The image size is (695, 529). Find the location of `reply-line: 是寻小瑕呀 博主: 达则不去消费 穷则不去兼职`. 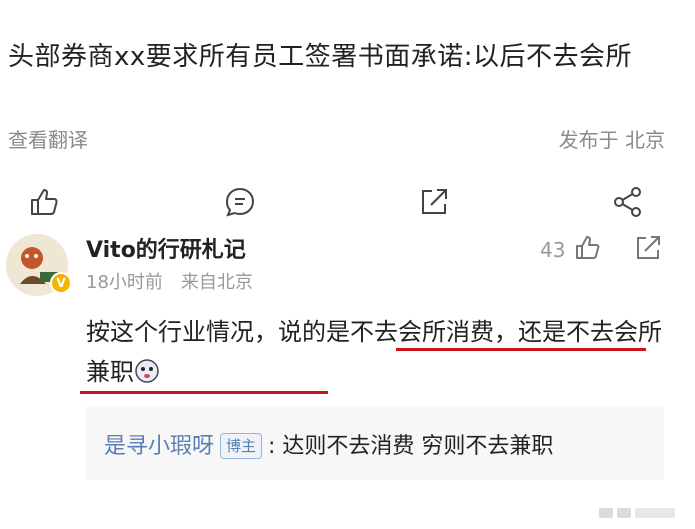

reply-line: 是寻小瑕呀 博主: 达则不去消费 穷则不去兼职 is located at coordinates (328, 444).